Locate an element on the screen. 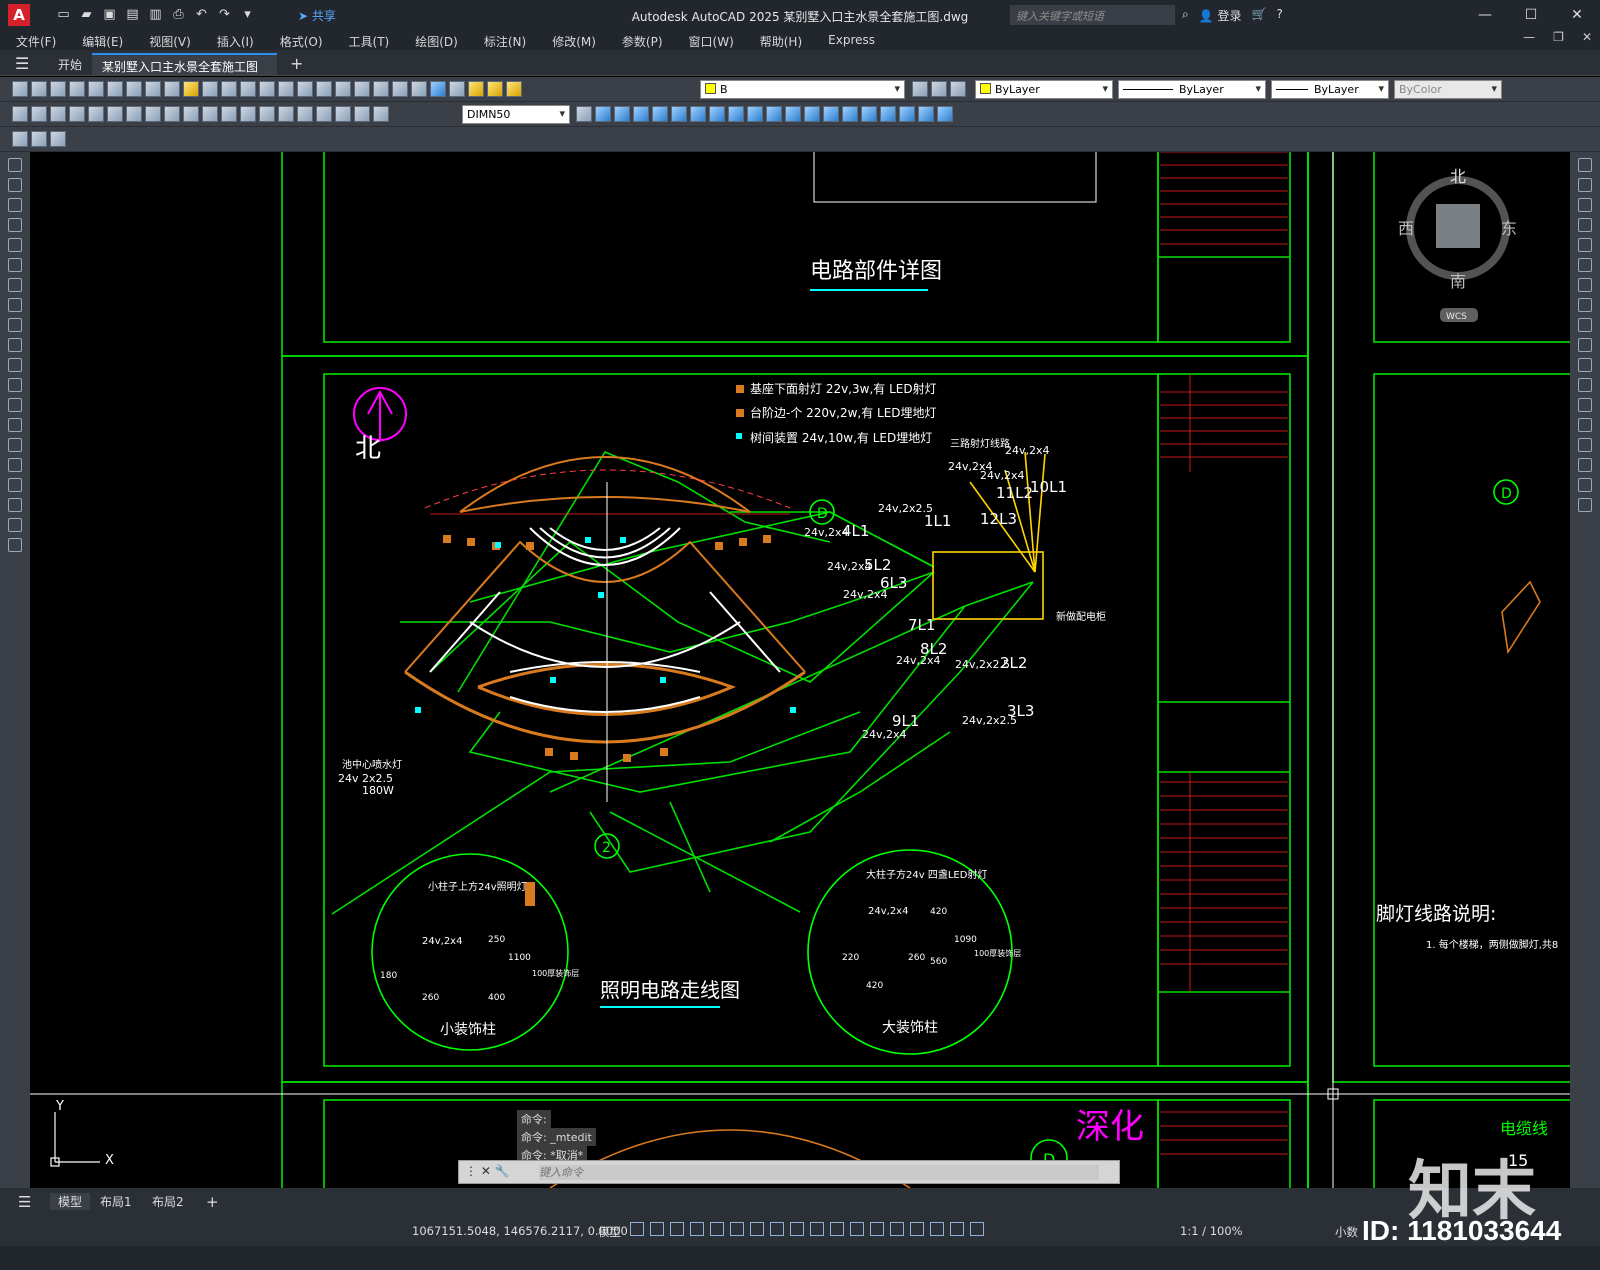 The height and width of the screenshot is (1270, 1600). menu-insert: 插入(I) is located at coordinates (232, 40).